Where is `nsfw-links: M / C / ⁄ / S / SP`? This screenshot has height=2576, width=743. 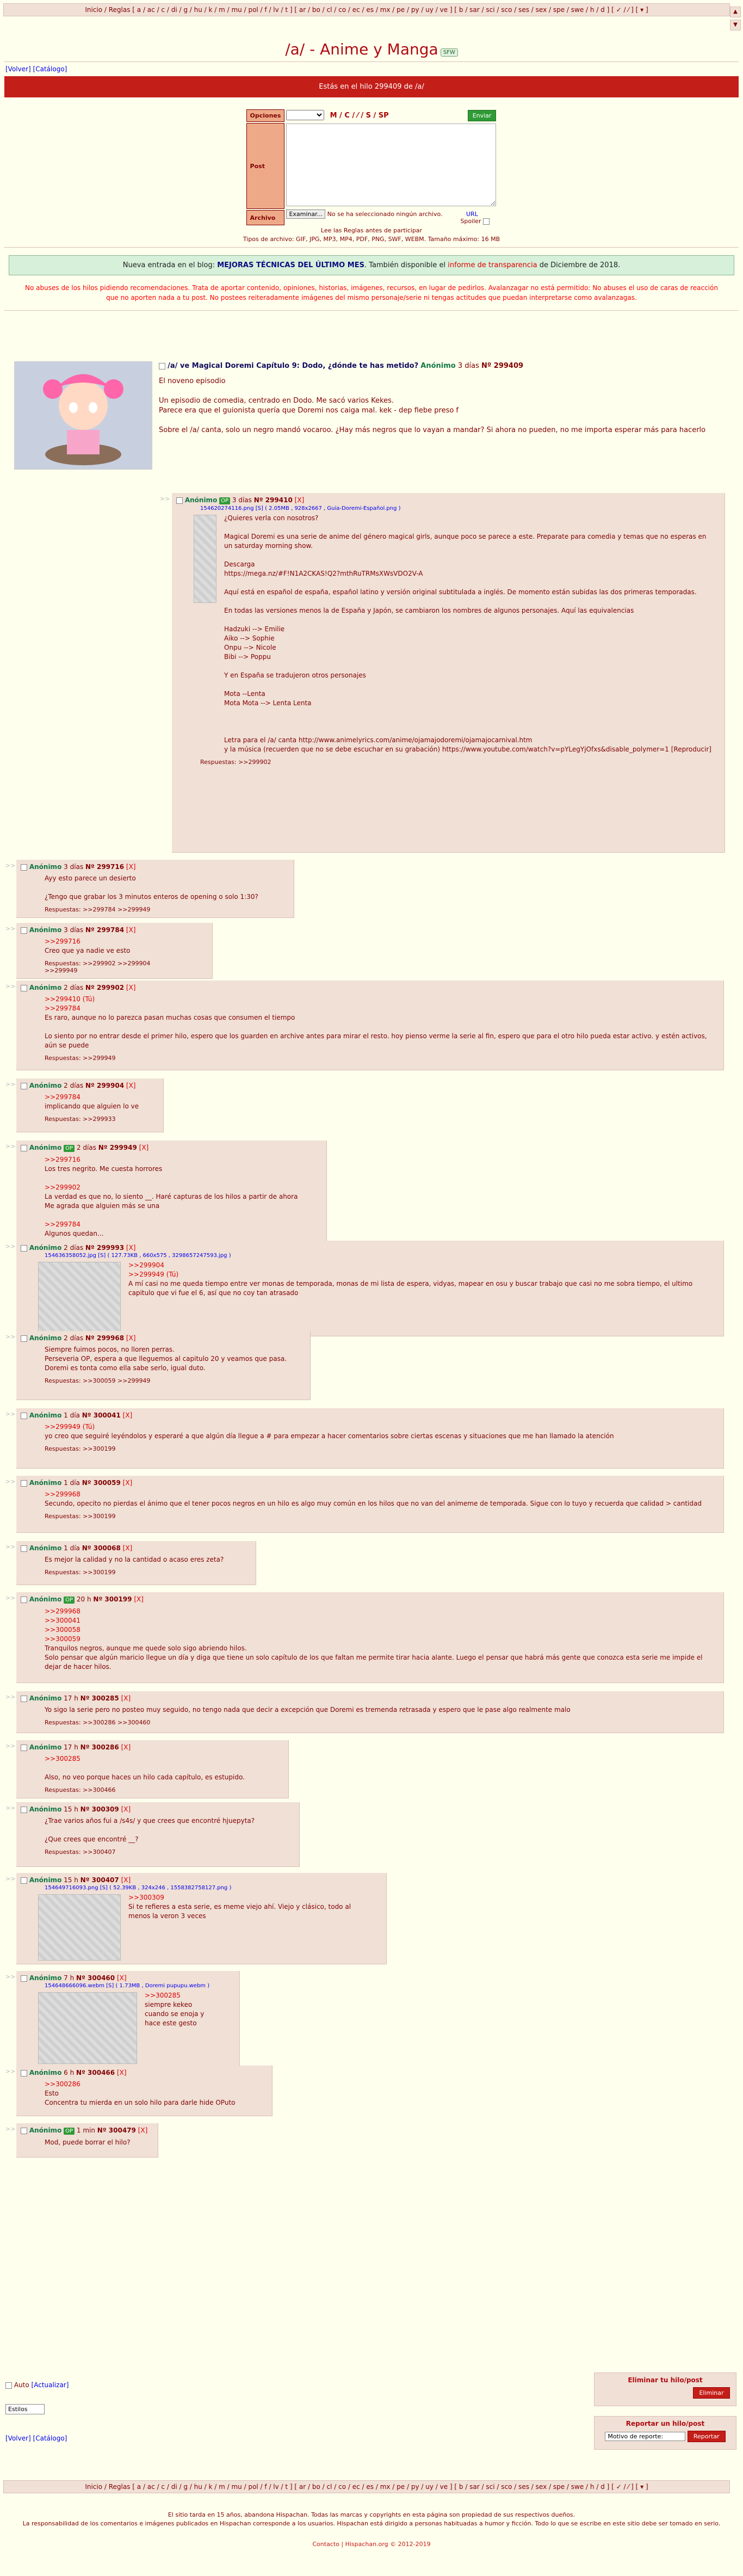
nsfw-links: M / C / ⁄ / S / SP is located at coordinates (359, 116).